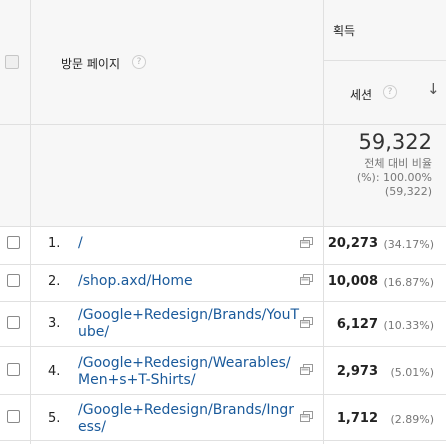  I want to click on landing-page-link: /shop.axd/Home, so click(189, 281).